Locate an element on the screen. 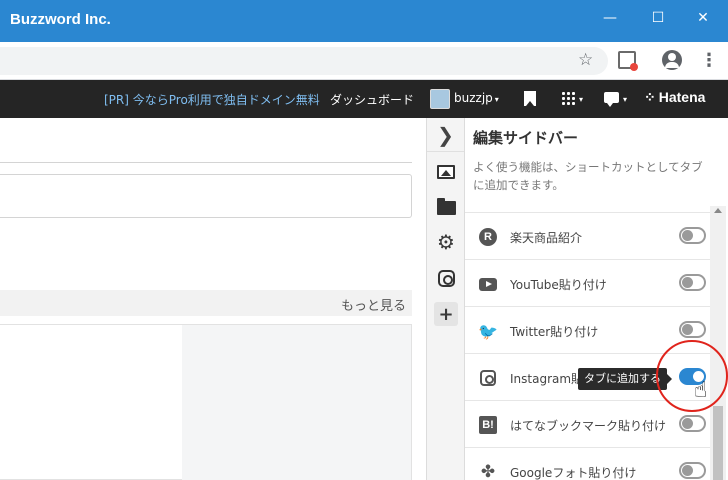 Image resolution: width=728 pixels, height=480 pixels. scroll-thumb is located at coordinates (718, 443).